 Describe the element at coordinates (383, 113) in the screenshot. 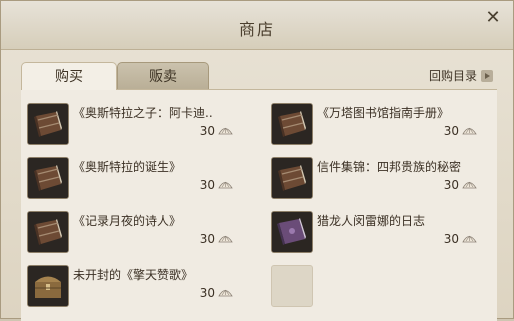

I see `item-name: 《万塔图书馆指南手册》` at that location.